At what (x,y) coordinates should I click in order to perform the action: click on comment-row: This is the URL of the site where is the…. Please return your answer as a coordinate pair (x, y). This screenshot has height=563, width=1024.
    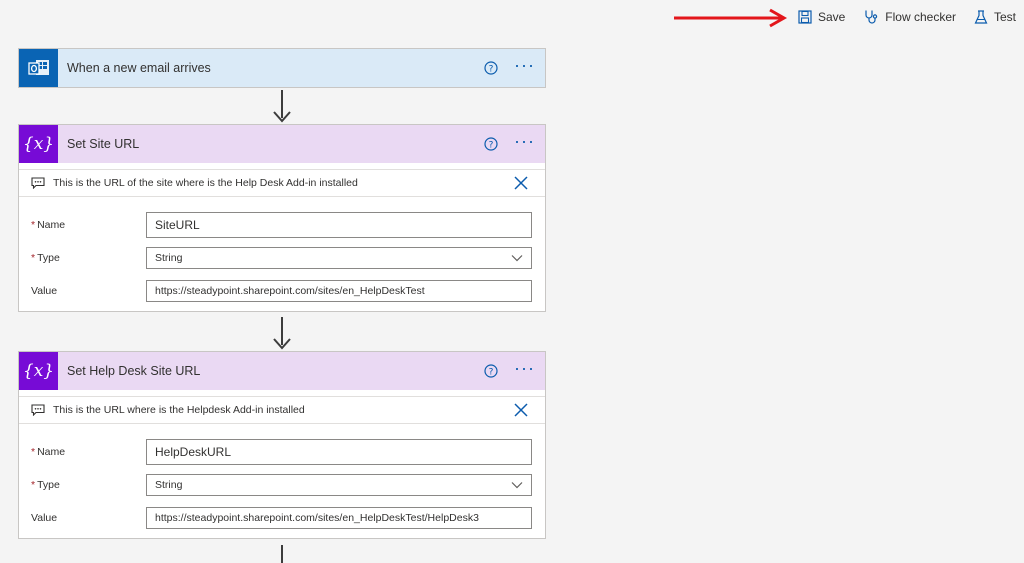
    Looking at the image, I should click on (282, 183).